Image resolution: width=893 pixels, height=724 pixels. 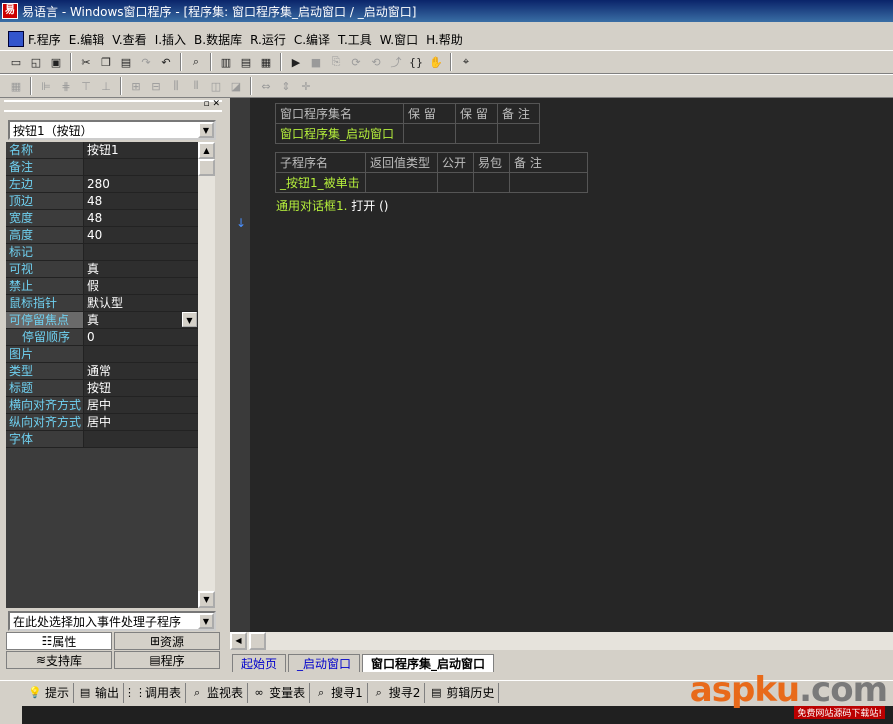 I want to click on center-v-icon: ⇕, so click(x=286, y=86).